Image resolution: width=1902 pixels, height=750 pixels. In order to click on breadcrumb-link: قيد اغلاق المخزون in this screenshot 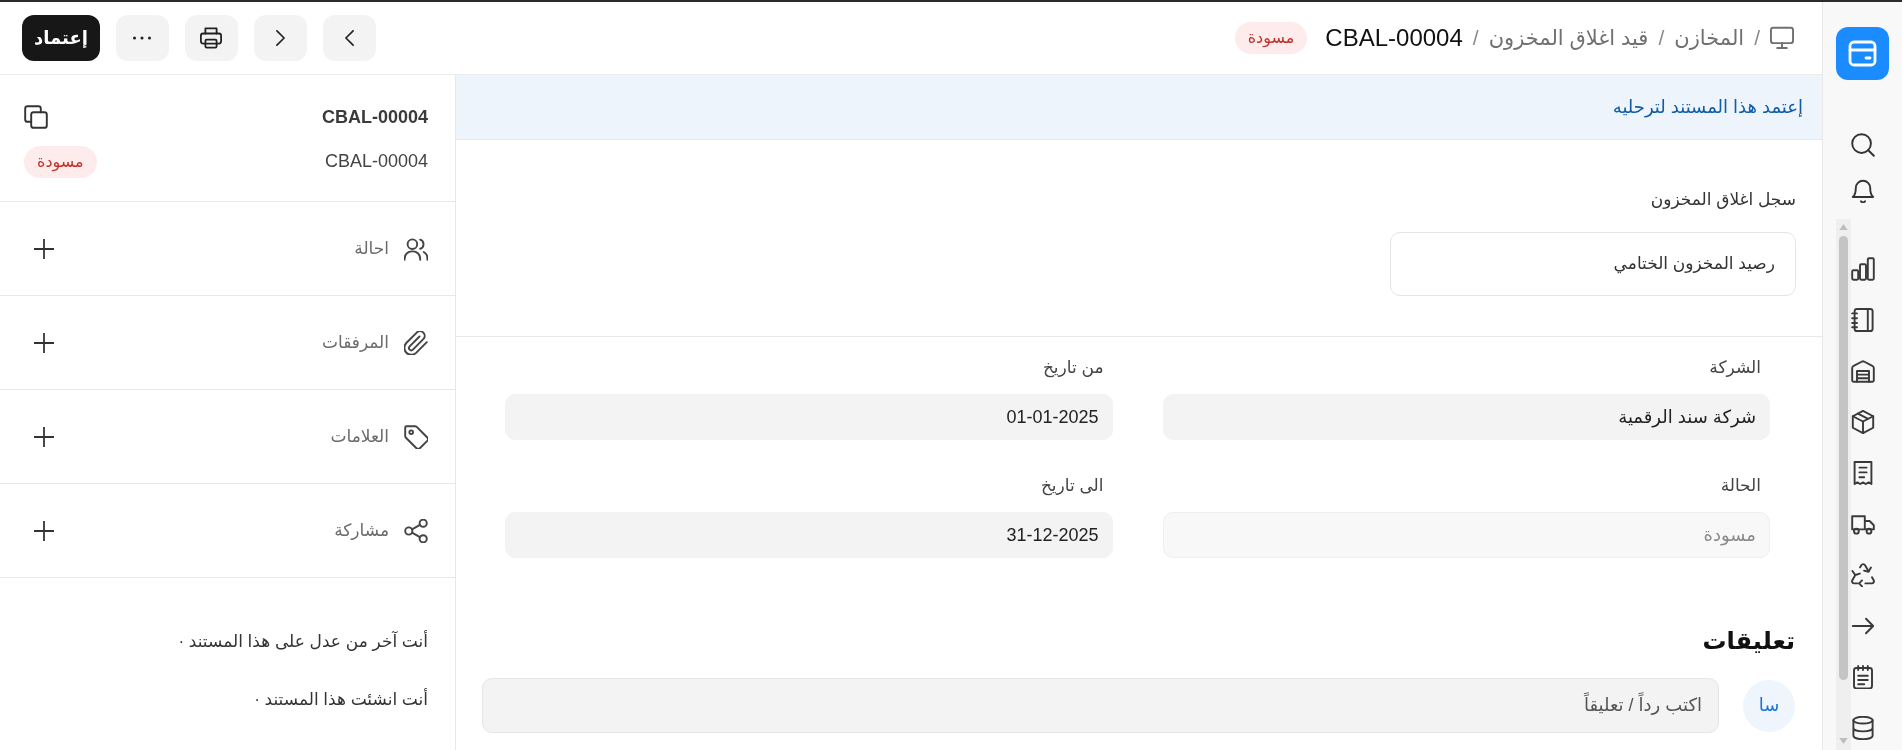, I will do `click(1568, 38)`.